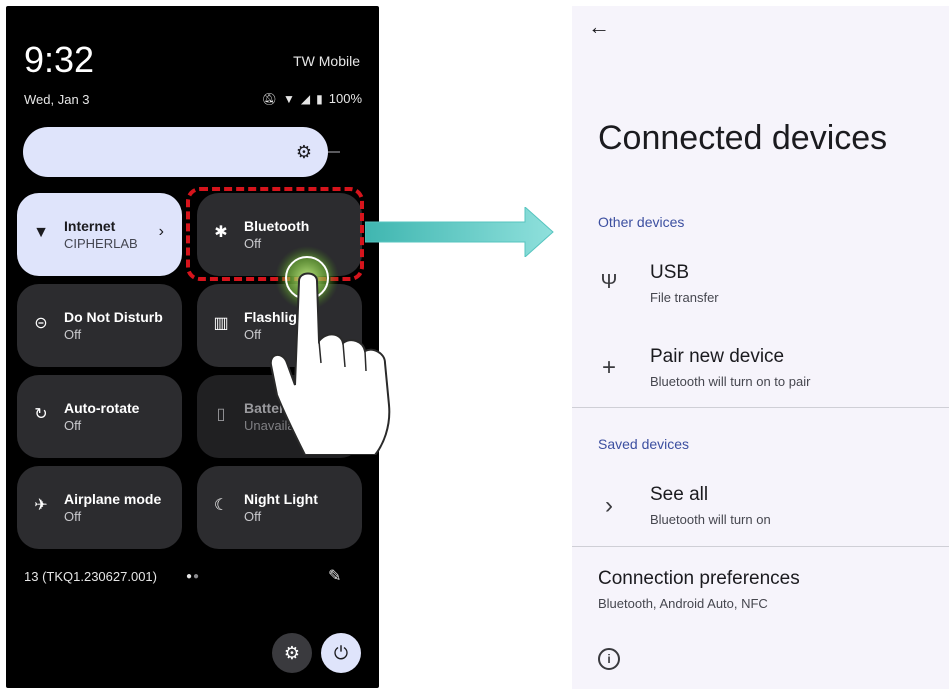 The image size is (949, 689). What do you see at coordinates (221, 323) in the screenshot?
I see `flashlight-icon: ▥` at bounding box center [221, 323].